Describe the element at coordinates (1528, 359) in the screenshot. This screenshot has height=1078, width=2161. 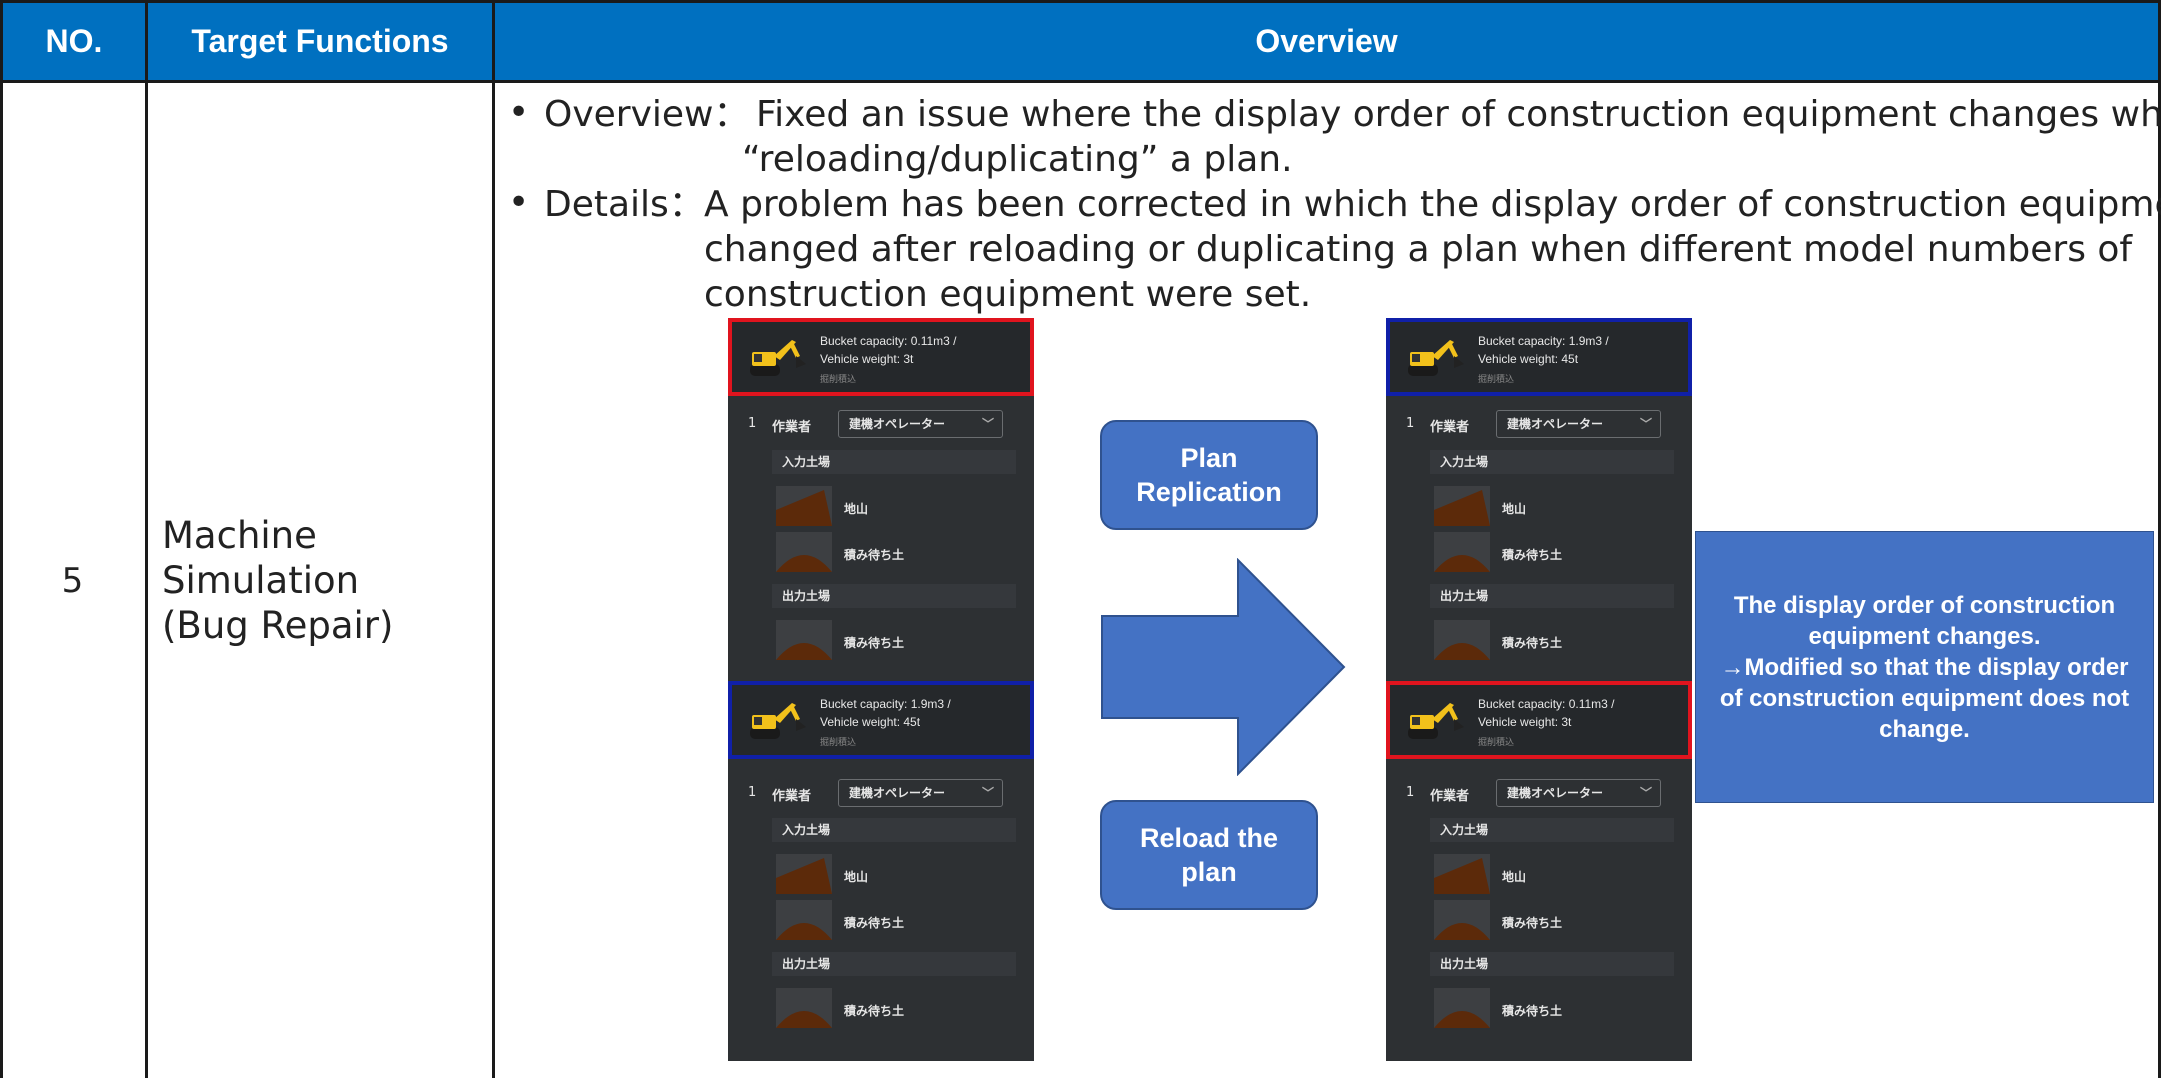
I see `vehicle-weight: Vehicle weight: 45t` at that location.